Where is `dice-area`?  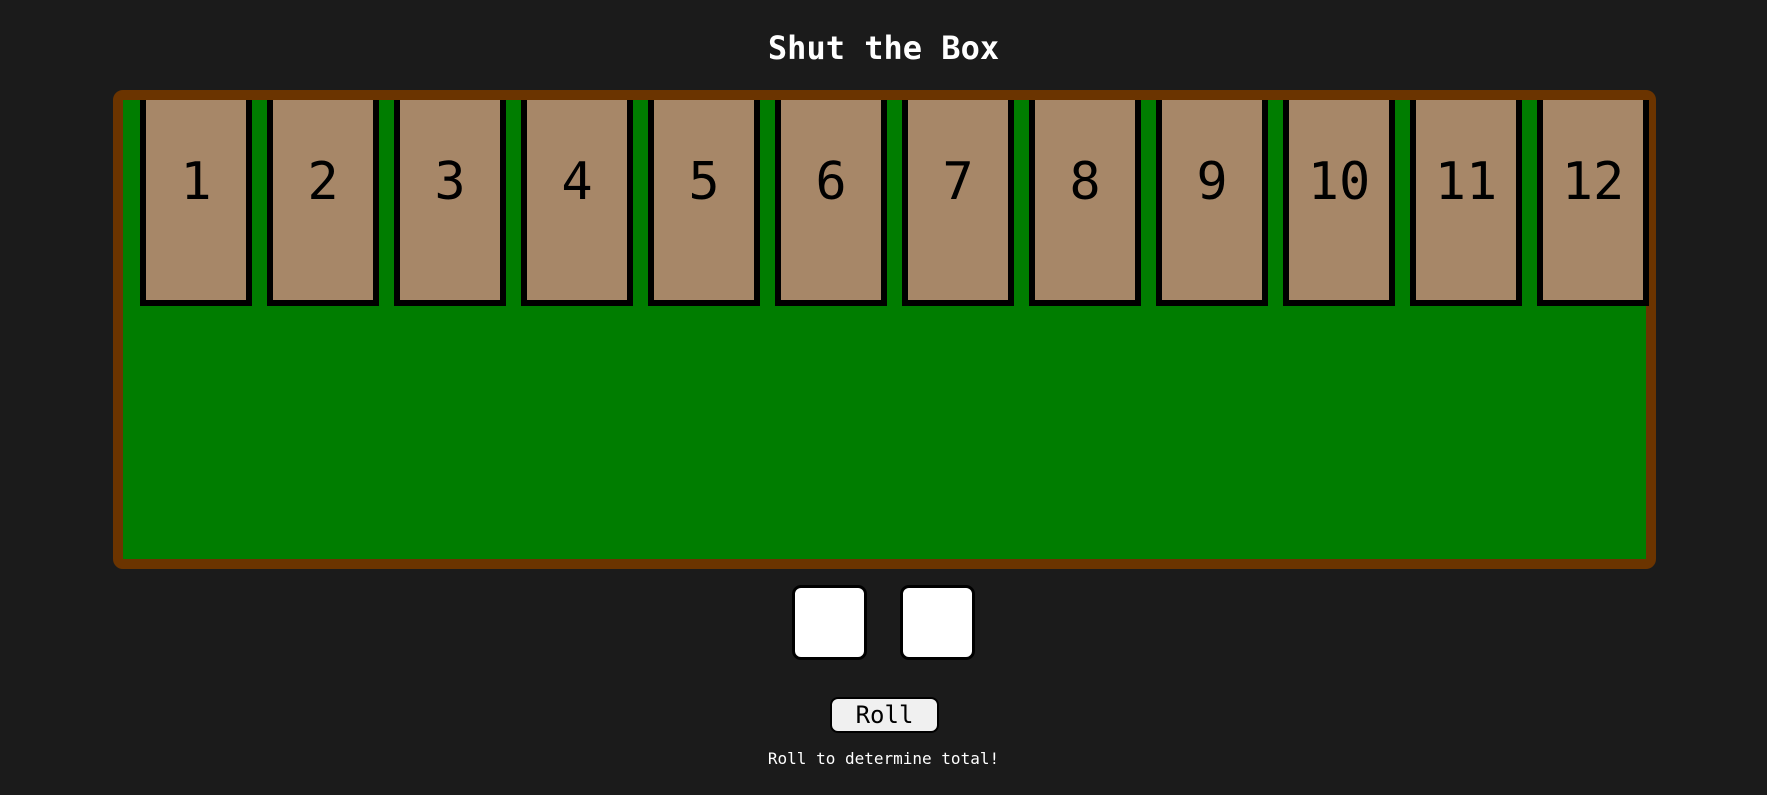
dice-area is located at coordinates (883, 622).